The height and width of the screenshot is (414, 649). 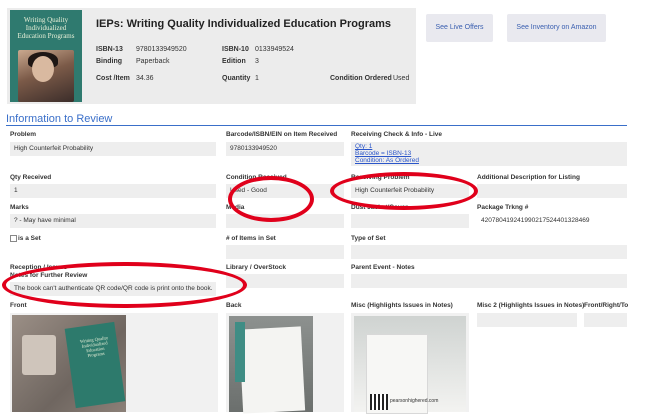 What do you see at coordinates (43, 69) in the screenshot?
I see `cover-face` at bounding box center [43, 69].